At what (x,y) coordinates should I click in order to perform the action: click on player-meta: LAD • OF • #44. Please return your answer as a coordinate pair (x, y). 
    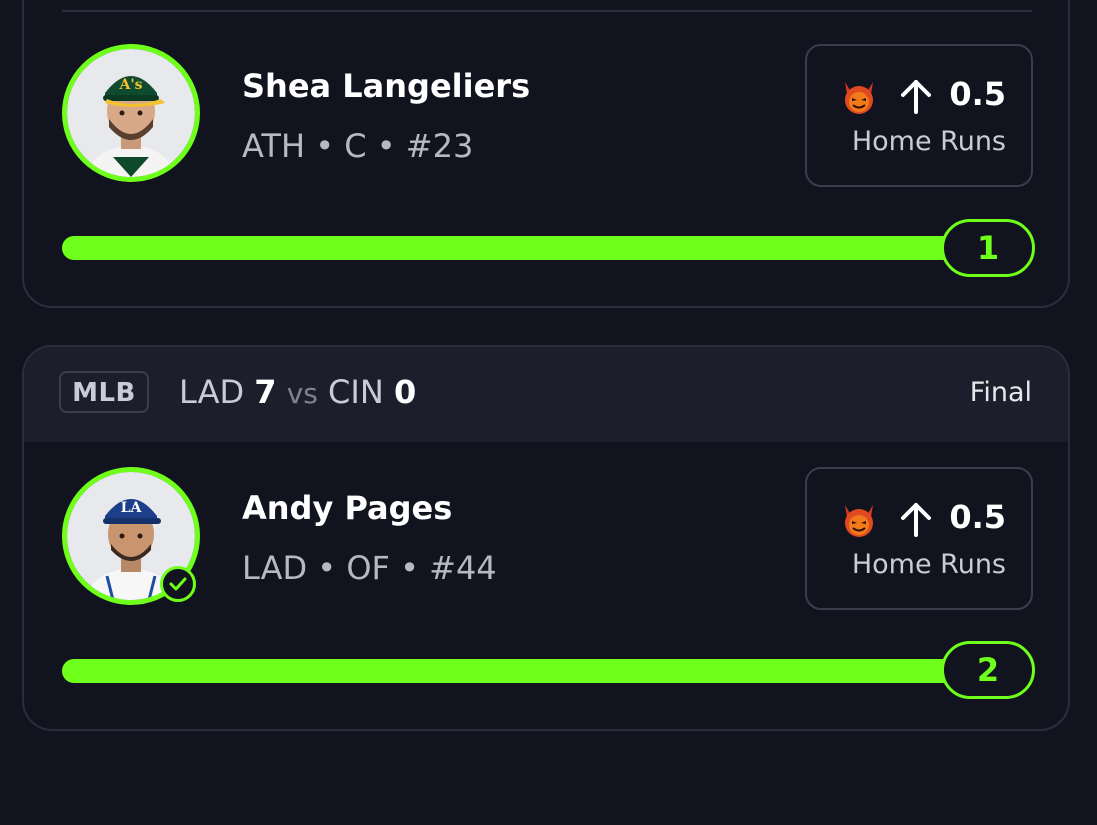
    Looking at the image, I should click on (369, 568).